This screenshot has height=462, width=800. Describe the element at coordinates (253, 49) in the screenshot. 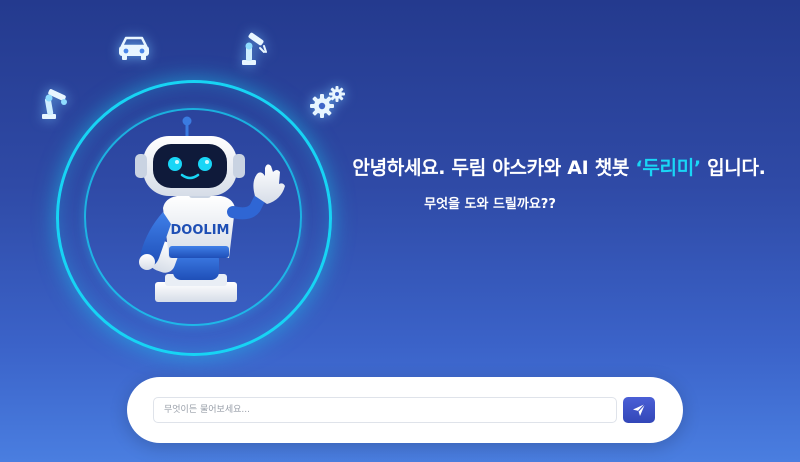

I see `robot-arm-icon` at that location.